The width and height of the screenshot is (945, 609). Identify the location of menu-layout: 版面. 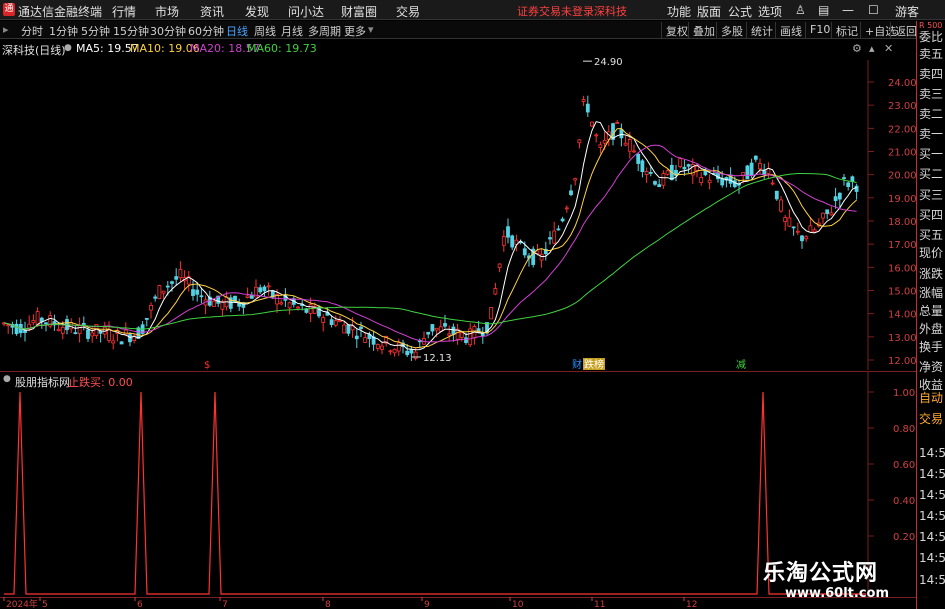
(709, 11).